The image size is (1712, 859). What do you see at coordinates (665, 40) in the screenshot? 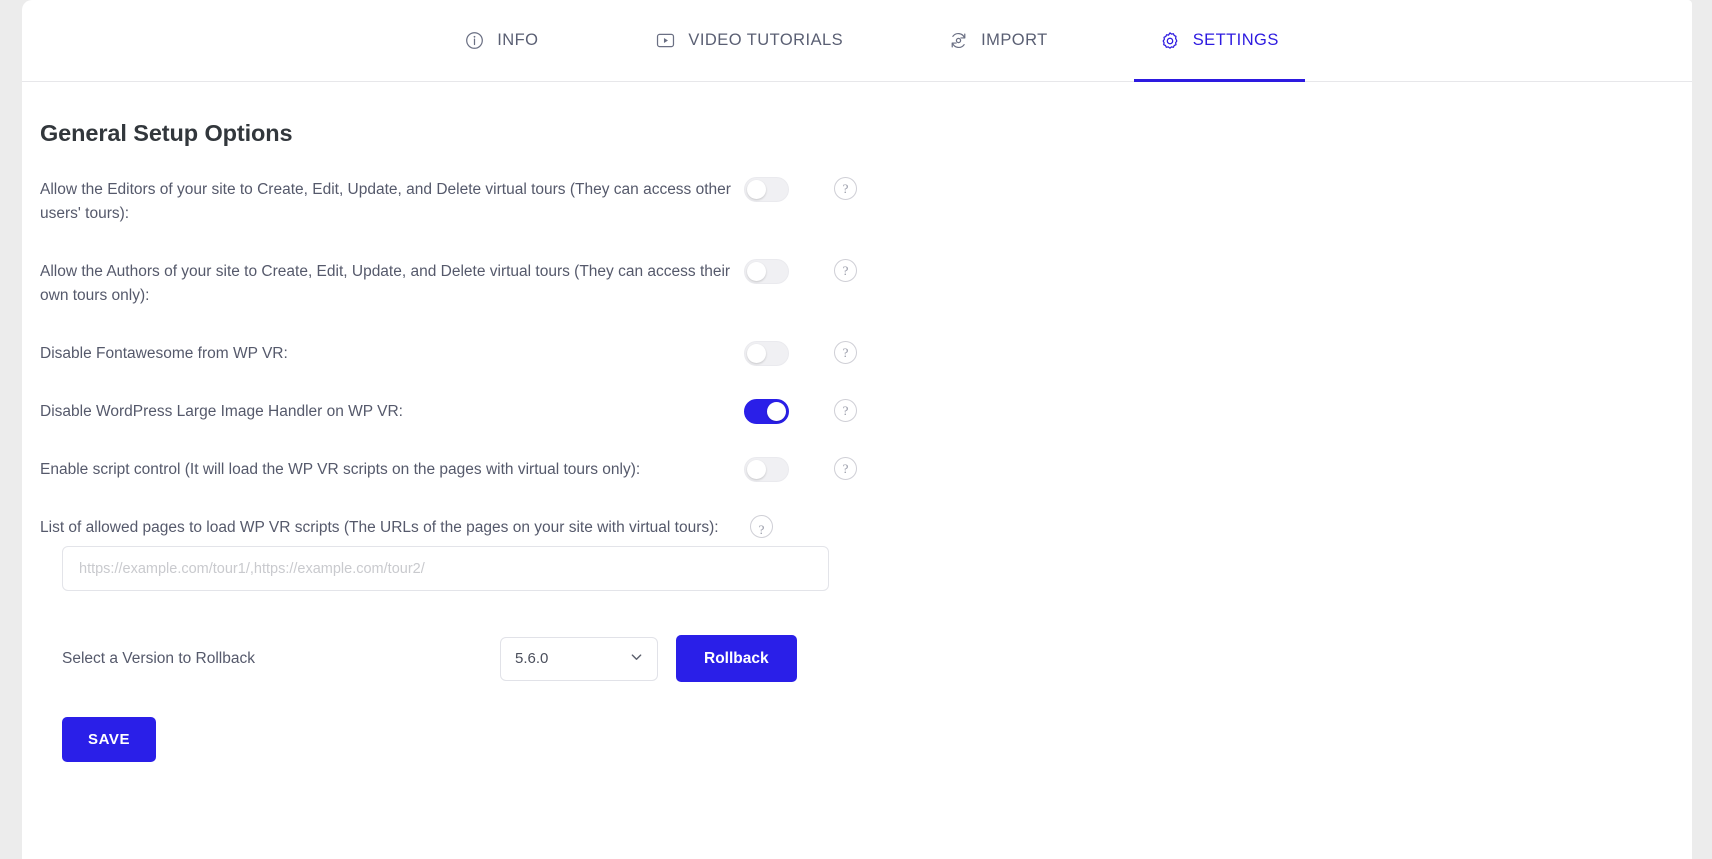
I see `video-play-icon` at bounding box center [665, 40].